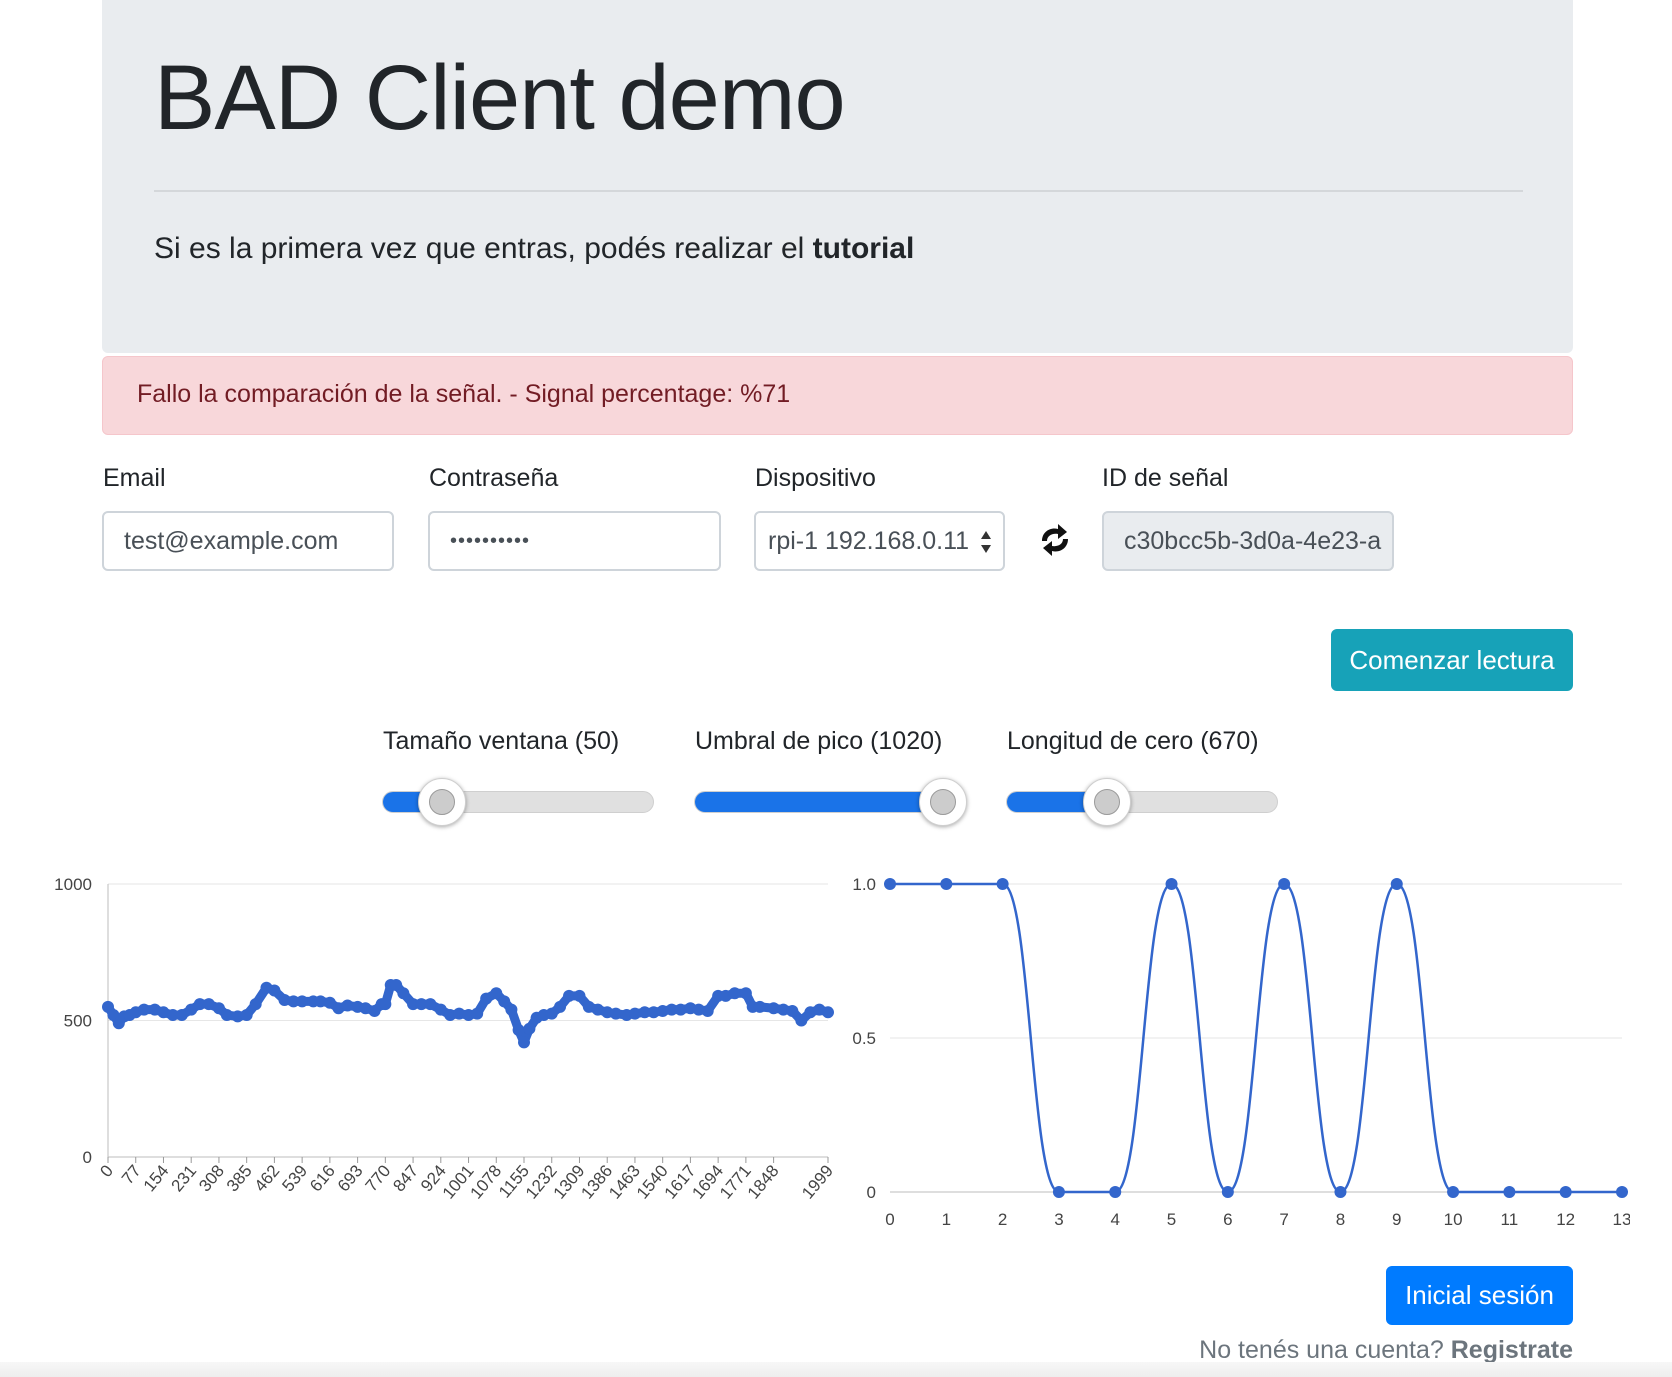  Describe the element at coordinates (1142, 802) in the screenshot. I see `zero-length-slider` at that location.